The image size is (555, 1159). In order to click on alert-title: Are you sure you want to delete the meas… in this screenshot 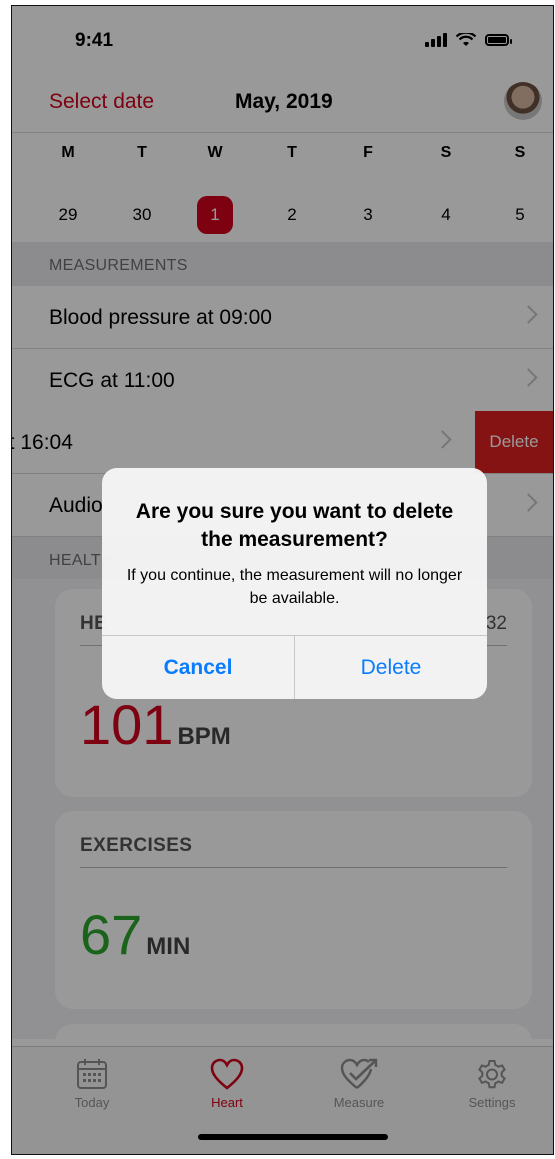, I will do `click(294, 525)`.